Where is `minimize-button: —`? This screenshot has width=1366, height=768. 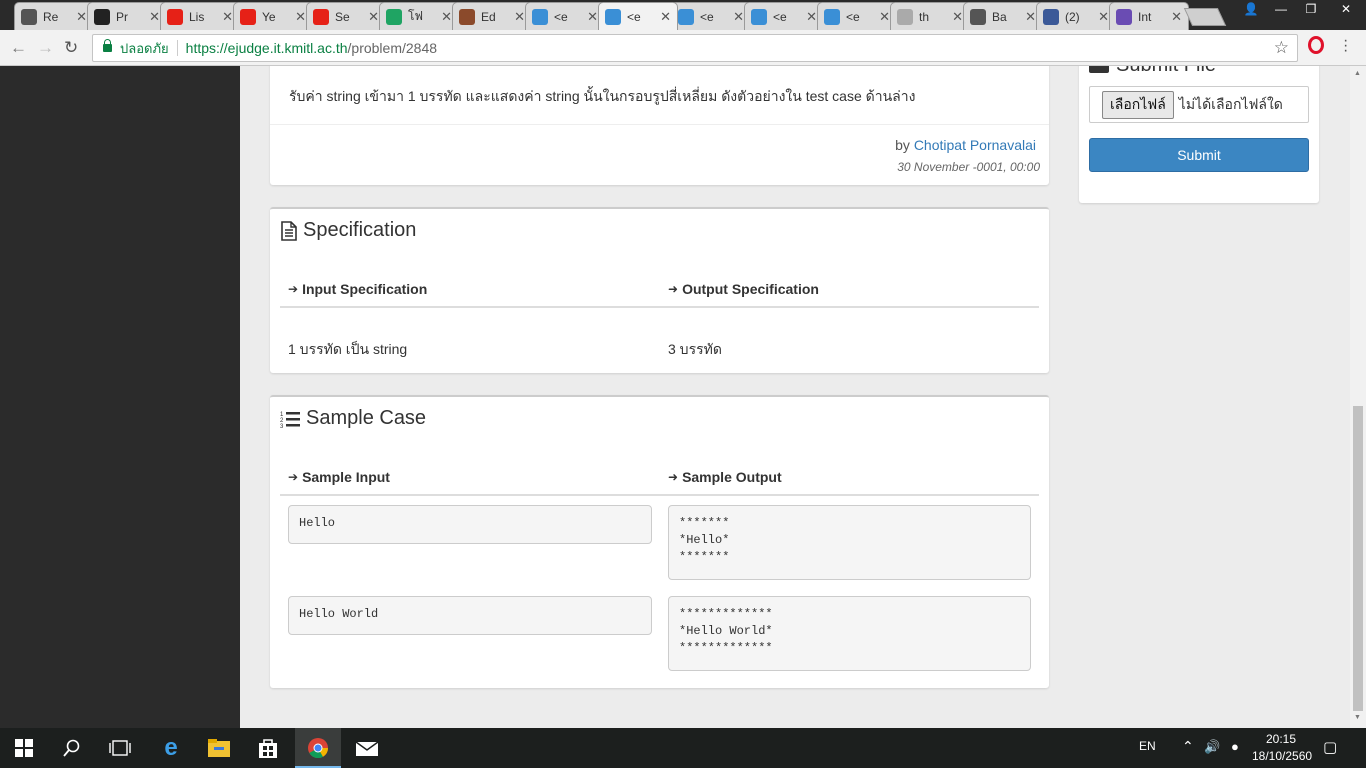
minimize-button: — is located at coordinates (1281, 10).